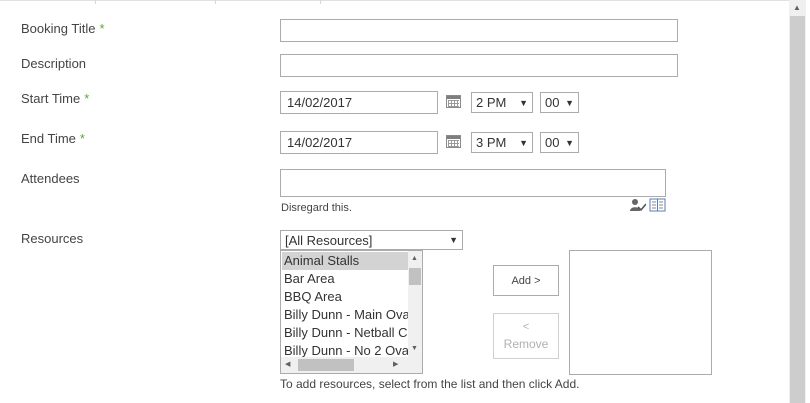  I want to click on attendees-label: Attendees, so click(50, 178).